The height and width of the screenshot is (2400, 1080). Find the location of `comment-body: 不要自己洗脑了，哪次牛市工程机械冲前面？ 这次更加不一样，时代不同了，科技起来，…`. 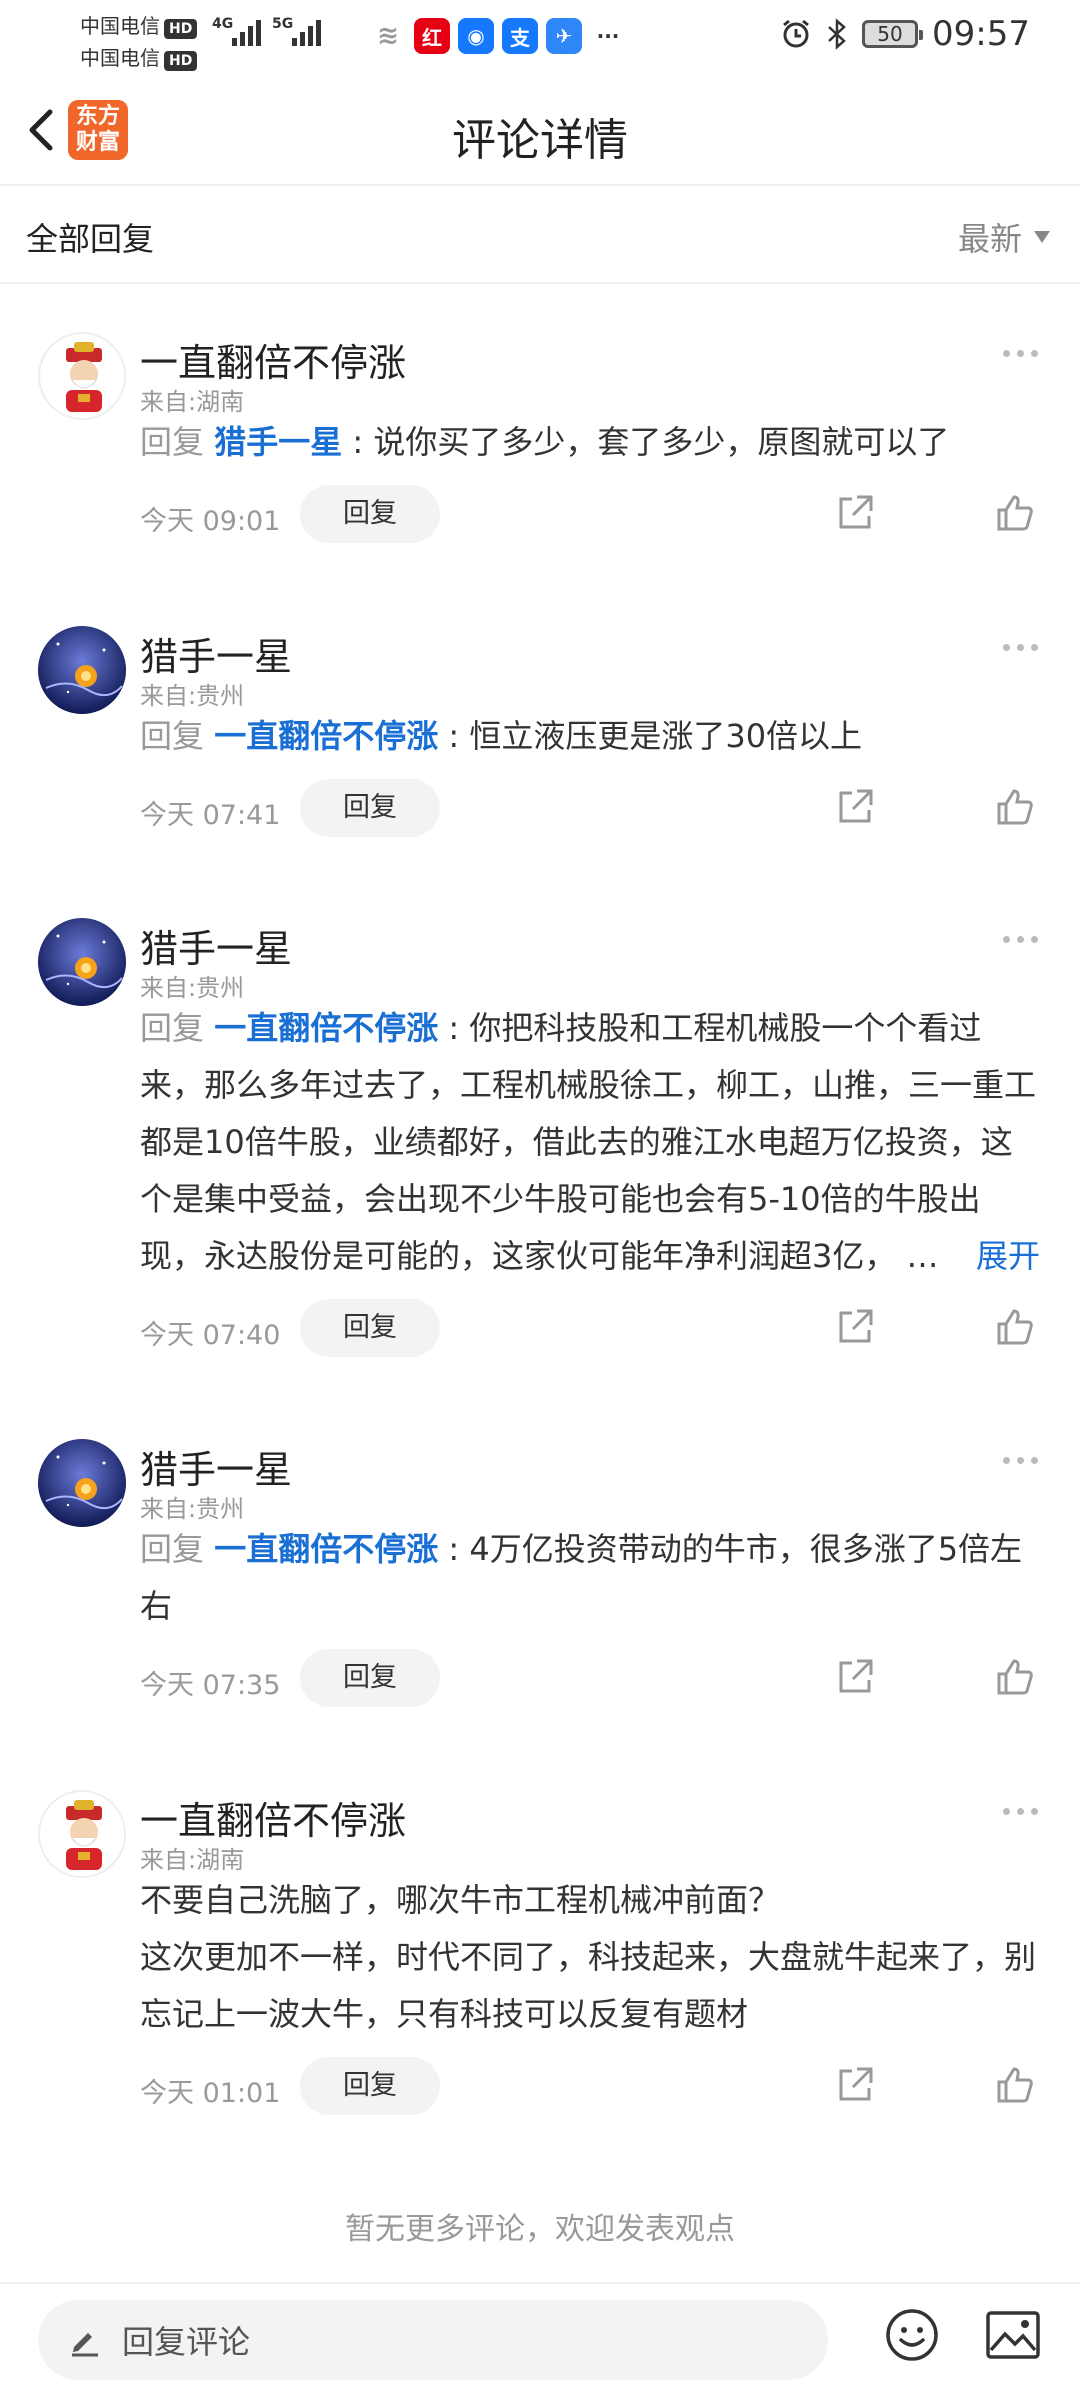

comment-body: 不要自己洗脑了，哪次牛市工程机械冲前面？ 这次更加不一样，时代不同了，科技起来，… is located at coordinates (590, 1957).